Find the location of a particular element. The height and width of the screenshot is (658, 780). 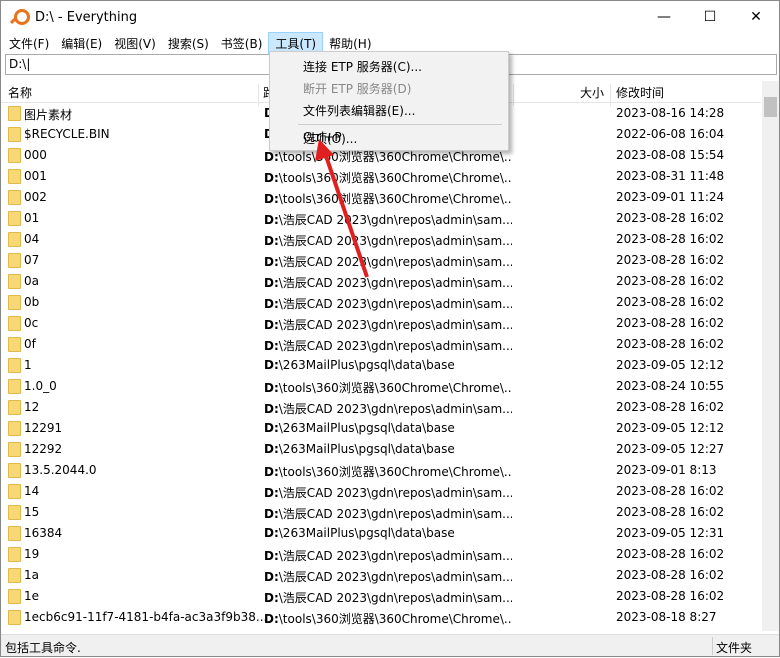

menu-bookmarks: 书签(B) is located at coordinates (242, 43).